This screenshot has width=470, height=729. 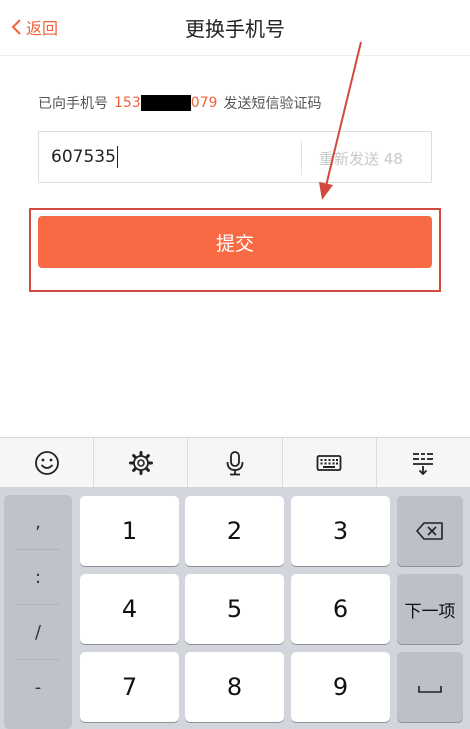 I want to click on keyboard-icon, so click(x=329, y=462).